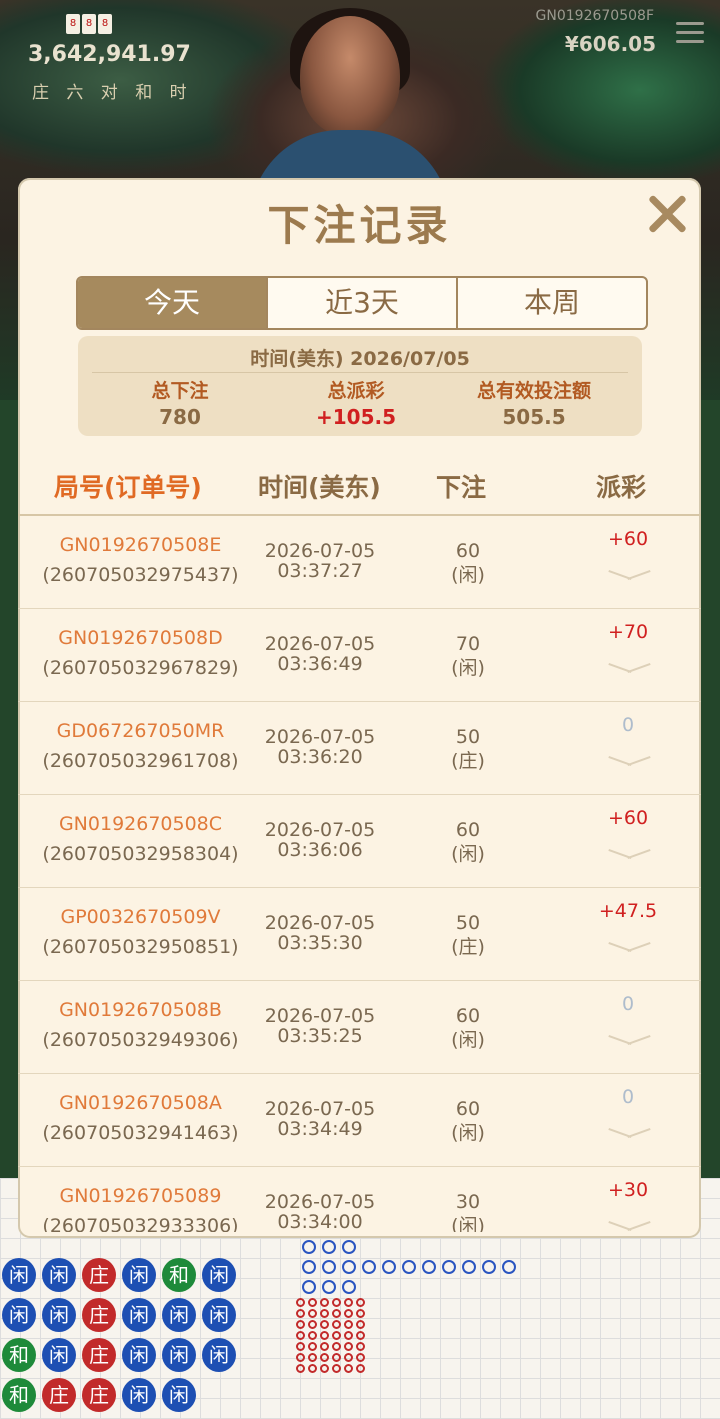 This screenshot has width=720, height=1419. Describe the element at coordinates (140, 1223) in the screenshot. I see `order-id: (260705032933306)` at that location.